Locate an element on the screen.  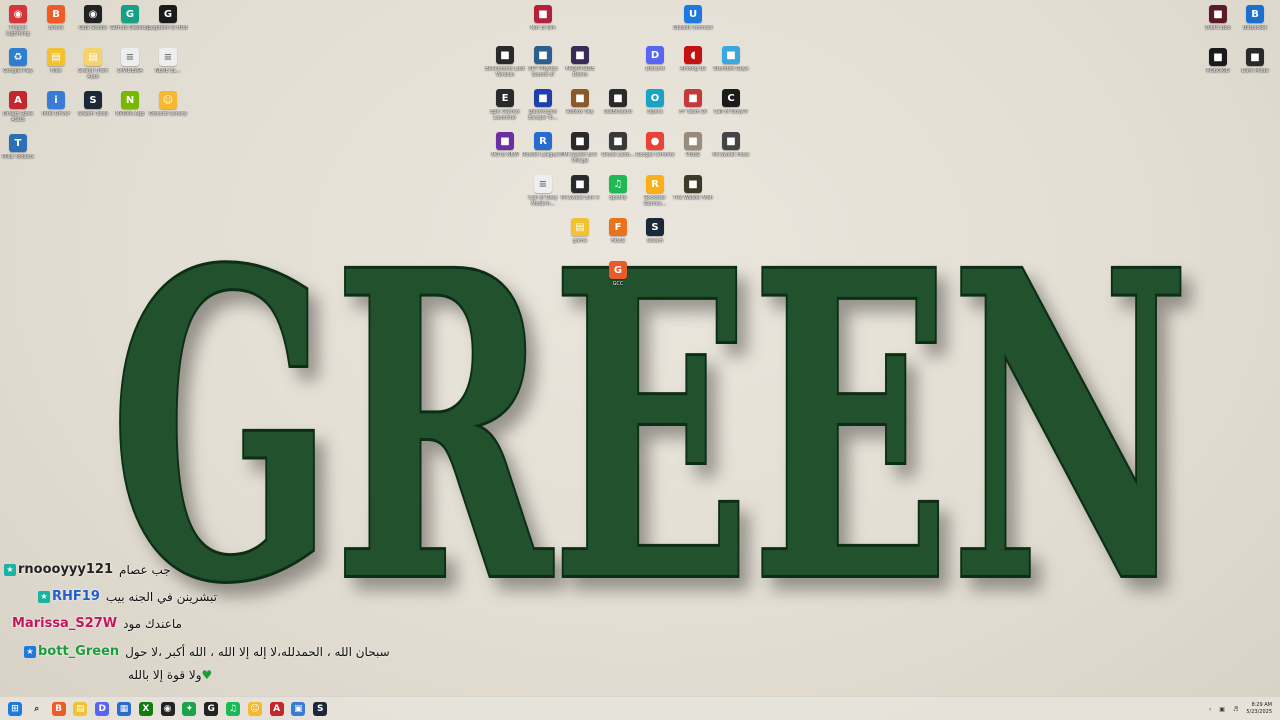
desktop-icon: ▤ Grand Theft Auto is located at coordinates (93, 64).